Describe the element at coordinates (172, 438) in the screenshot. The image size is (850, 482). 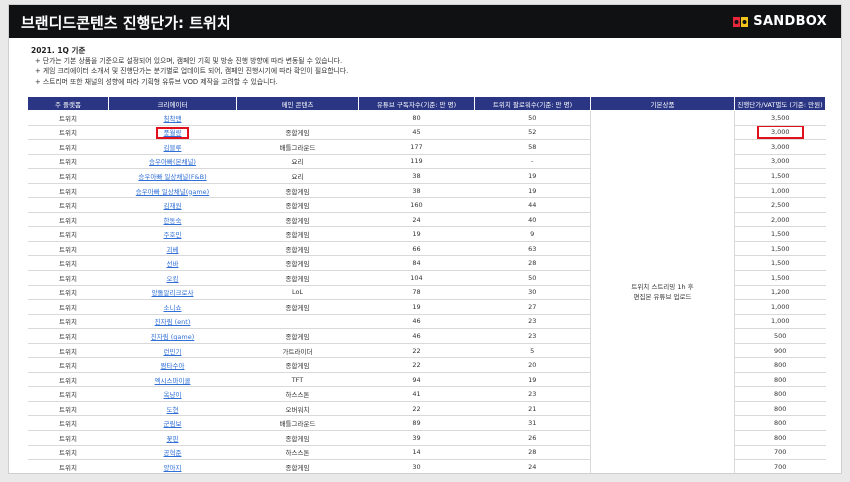
I see `cell-creator-link: 꽃핀` at that location.